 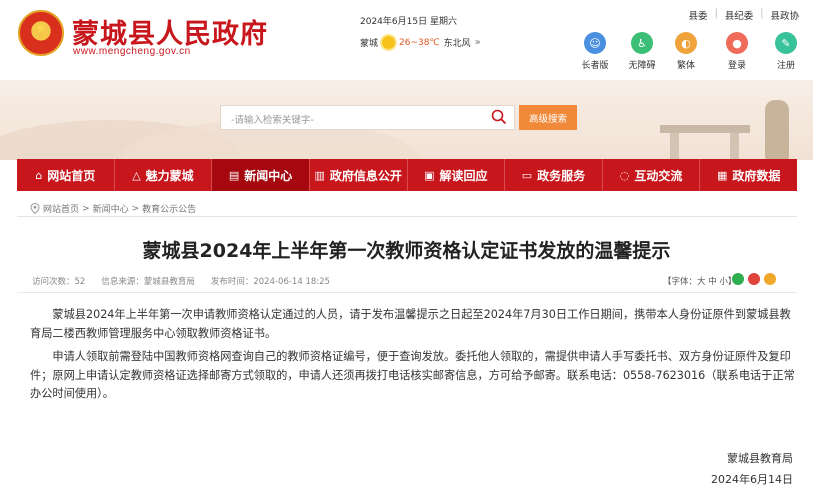 I want to click on quick-link-accessibility: ♿ 无障碍, so click(x=642, y=51).